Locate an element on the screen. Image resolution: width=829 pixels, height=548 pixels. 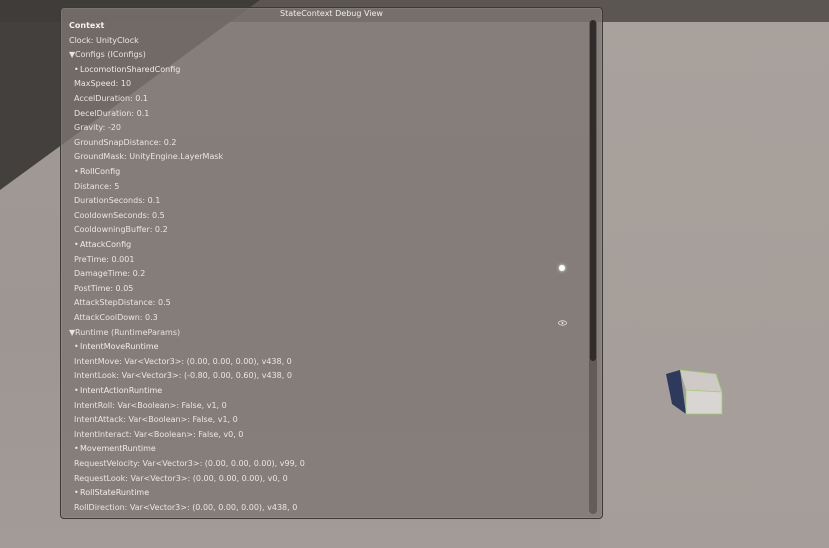
row-text: RollStateRuntime is located at coordinates (115, 493).